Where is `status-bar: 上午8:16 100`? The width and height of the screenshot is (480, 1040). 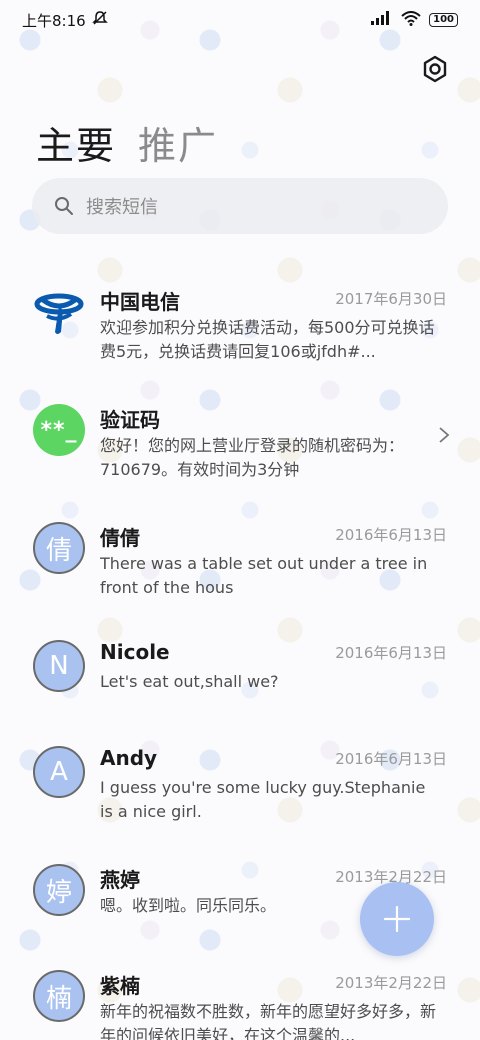 status-bar: 上午8:16 100 is located at coordinates (240, 20).